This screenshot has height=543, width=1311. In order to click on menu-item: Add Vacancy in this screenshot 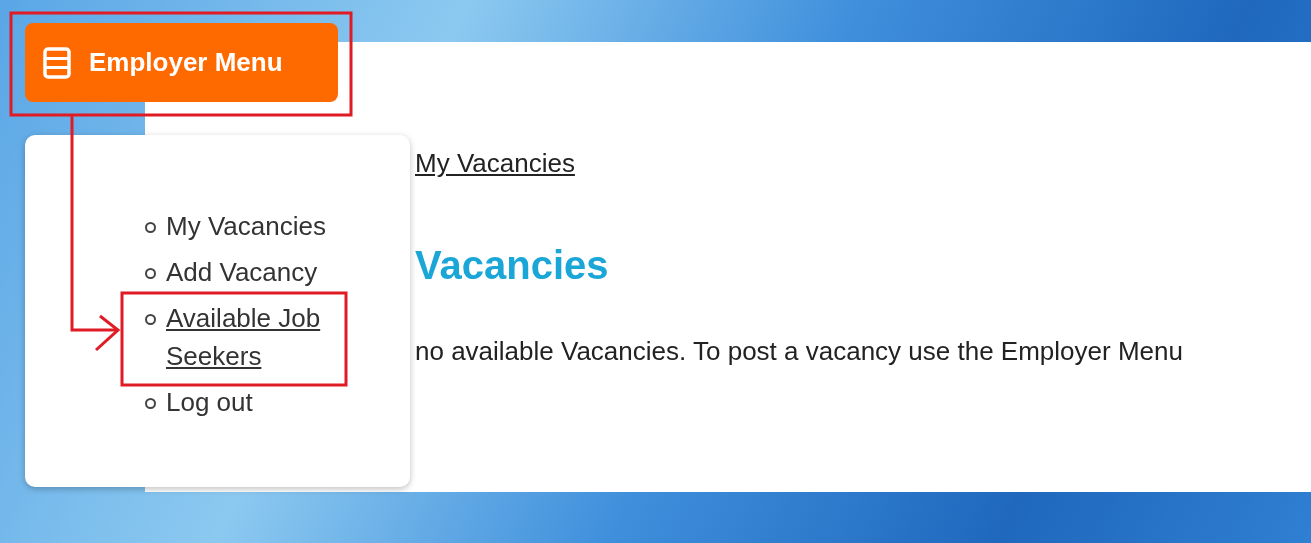, I will do `click(231, 272)`.